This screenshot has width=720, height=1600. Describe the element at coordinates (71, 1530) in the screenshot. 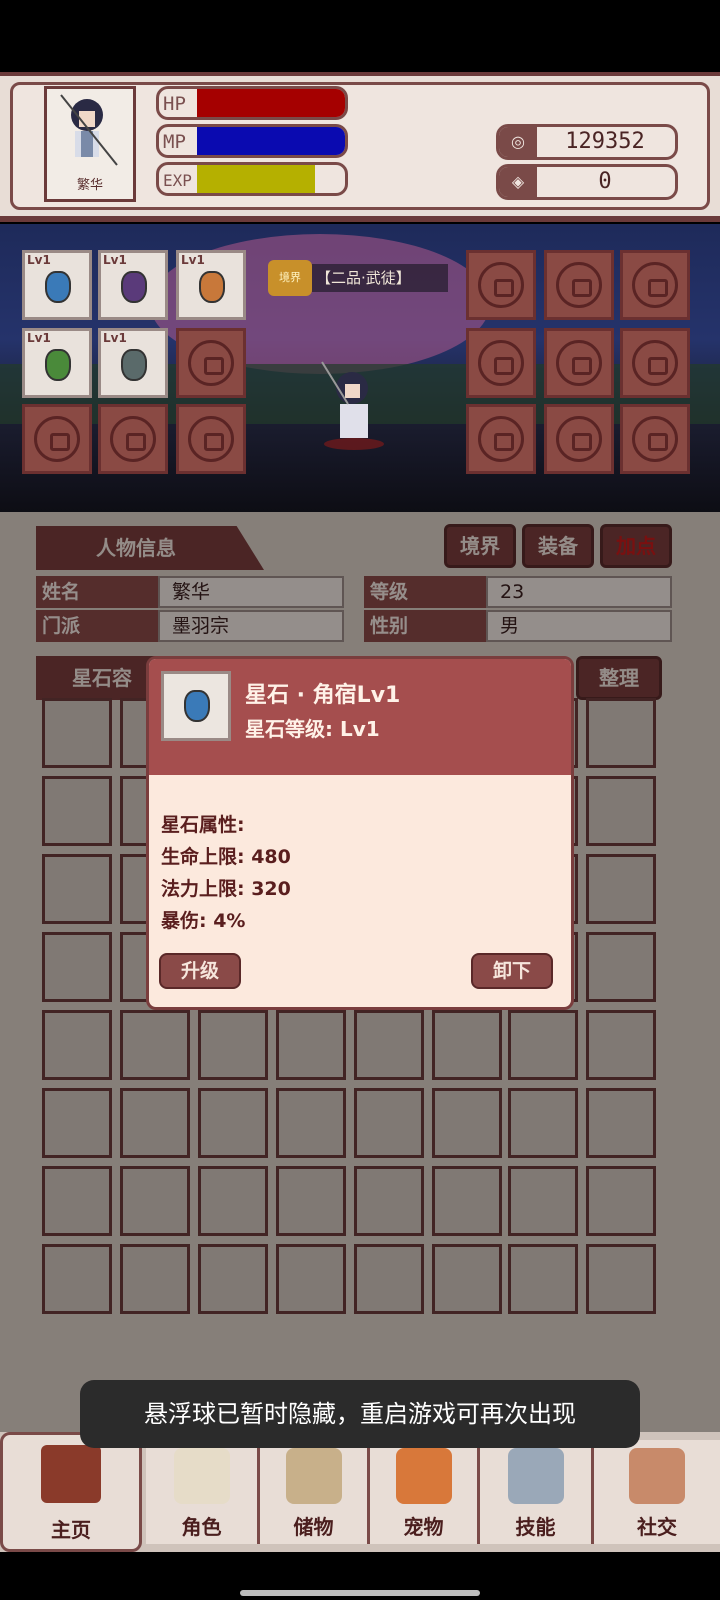

I see `nav-home-label: 主页` at that location.